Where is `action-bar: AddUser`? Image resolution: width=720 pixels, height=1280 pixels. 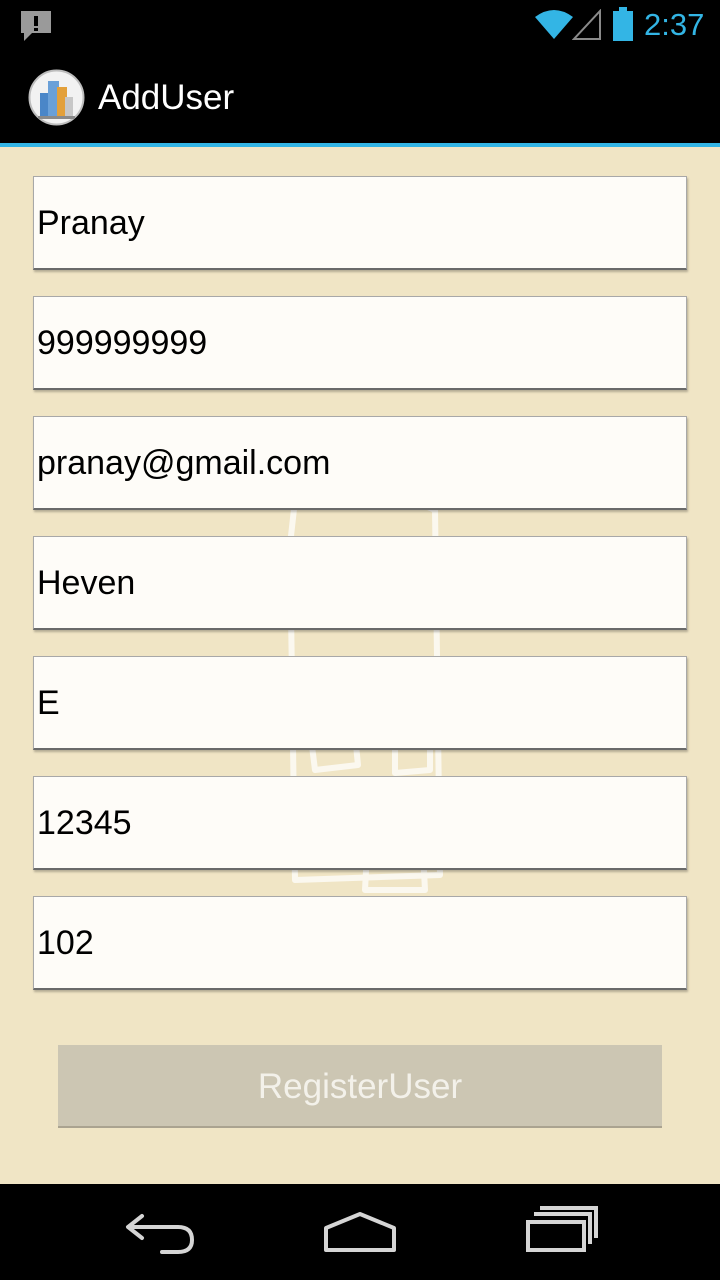
action-bar: AddUser is located at coordinates (360, 96).